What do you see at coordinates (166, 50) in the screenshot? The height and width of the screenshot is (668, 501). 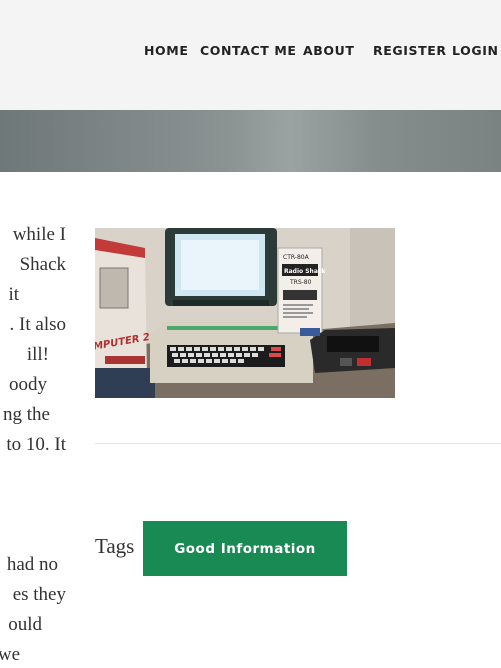 I see `nav-home: HOME` at bounding box center [166, 50].